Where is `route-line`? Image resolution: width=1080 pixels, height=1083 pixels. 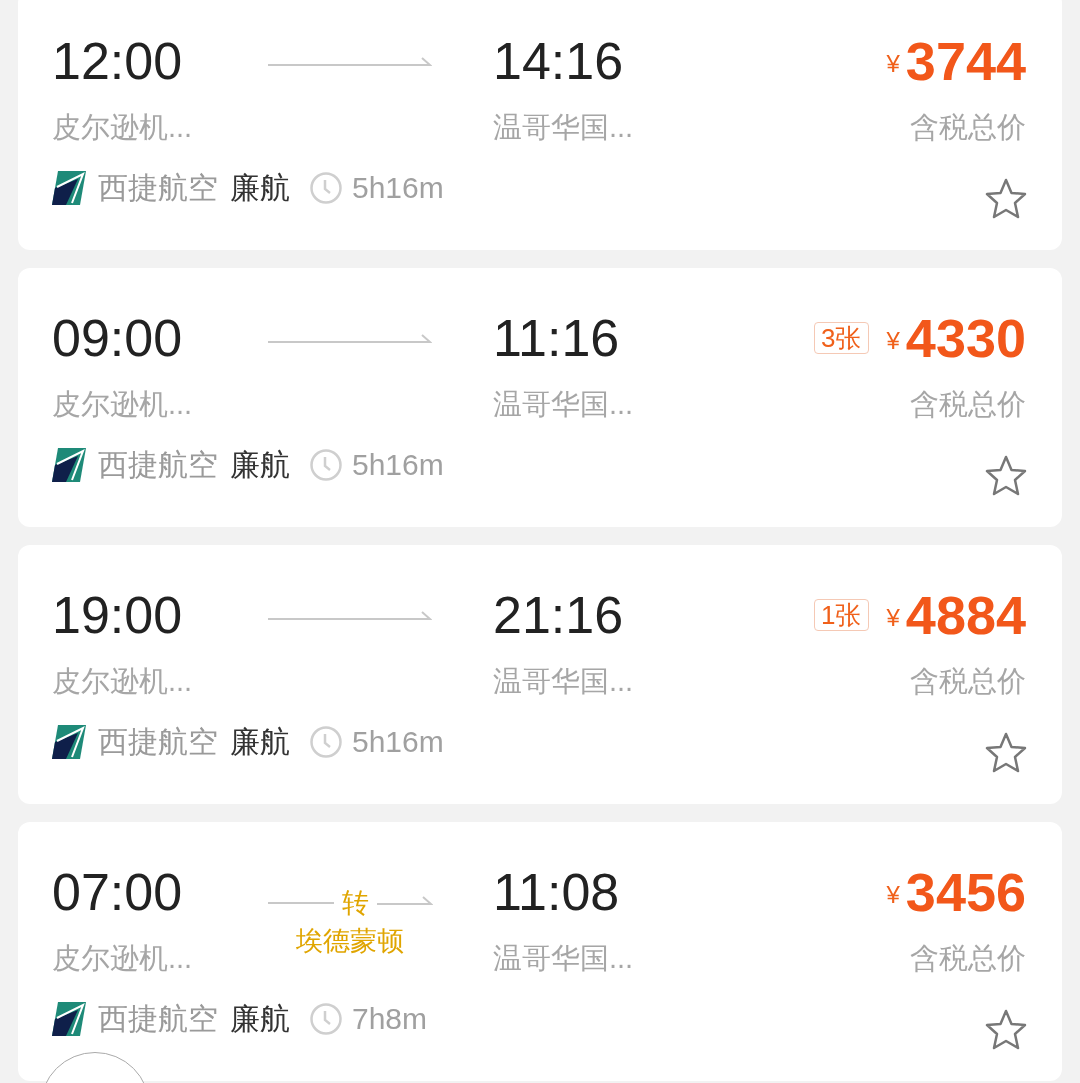 route-line is located at coordinates (300, 903).